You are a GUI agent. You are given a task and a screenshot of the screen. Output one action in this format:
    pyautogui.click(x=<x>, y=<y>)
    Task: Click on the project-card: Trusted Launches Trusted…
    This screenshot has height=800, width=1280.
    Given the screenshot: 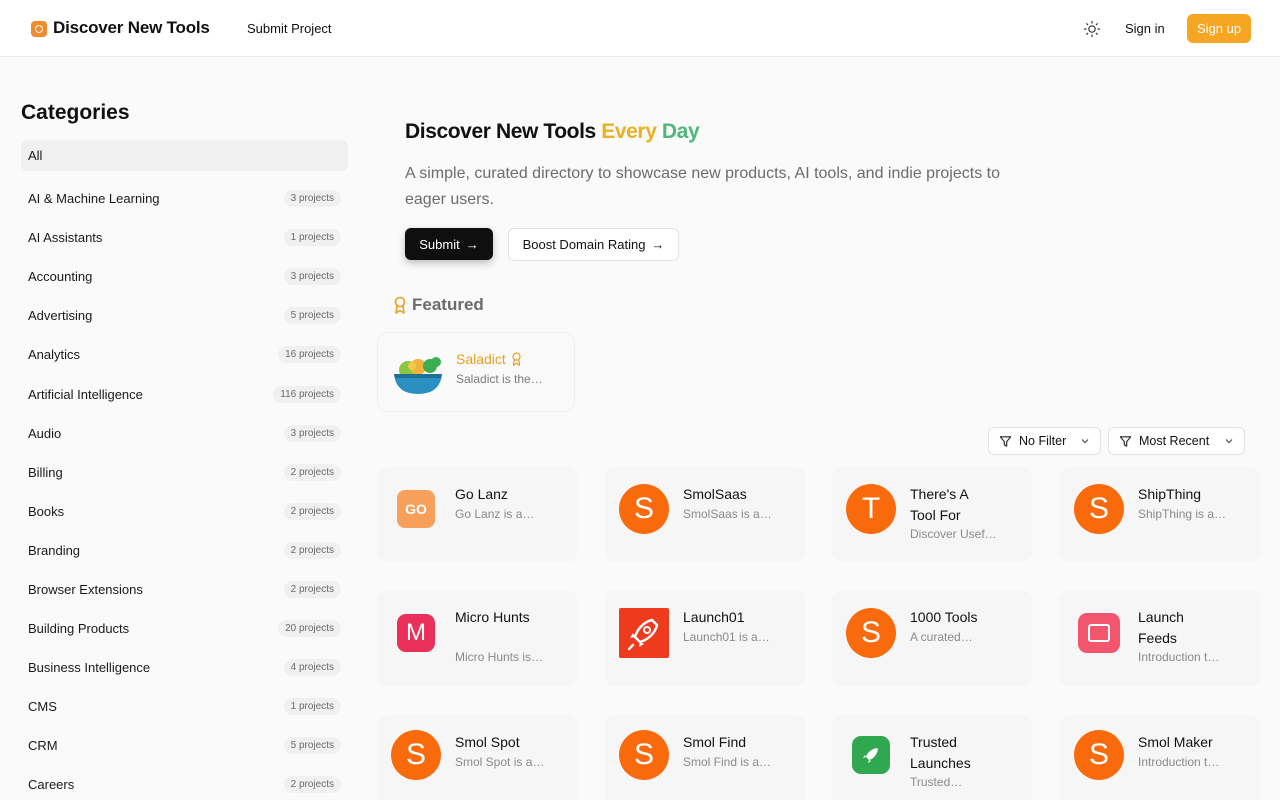 What is the action you would take?
    pyautogui.click(x=932, y=757)
    